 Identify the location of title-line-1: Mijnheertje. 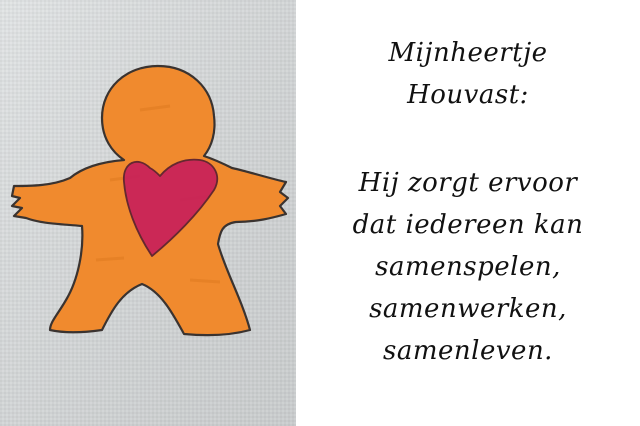
(468, 53).